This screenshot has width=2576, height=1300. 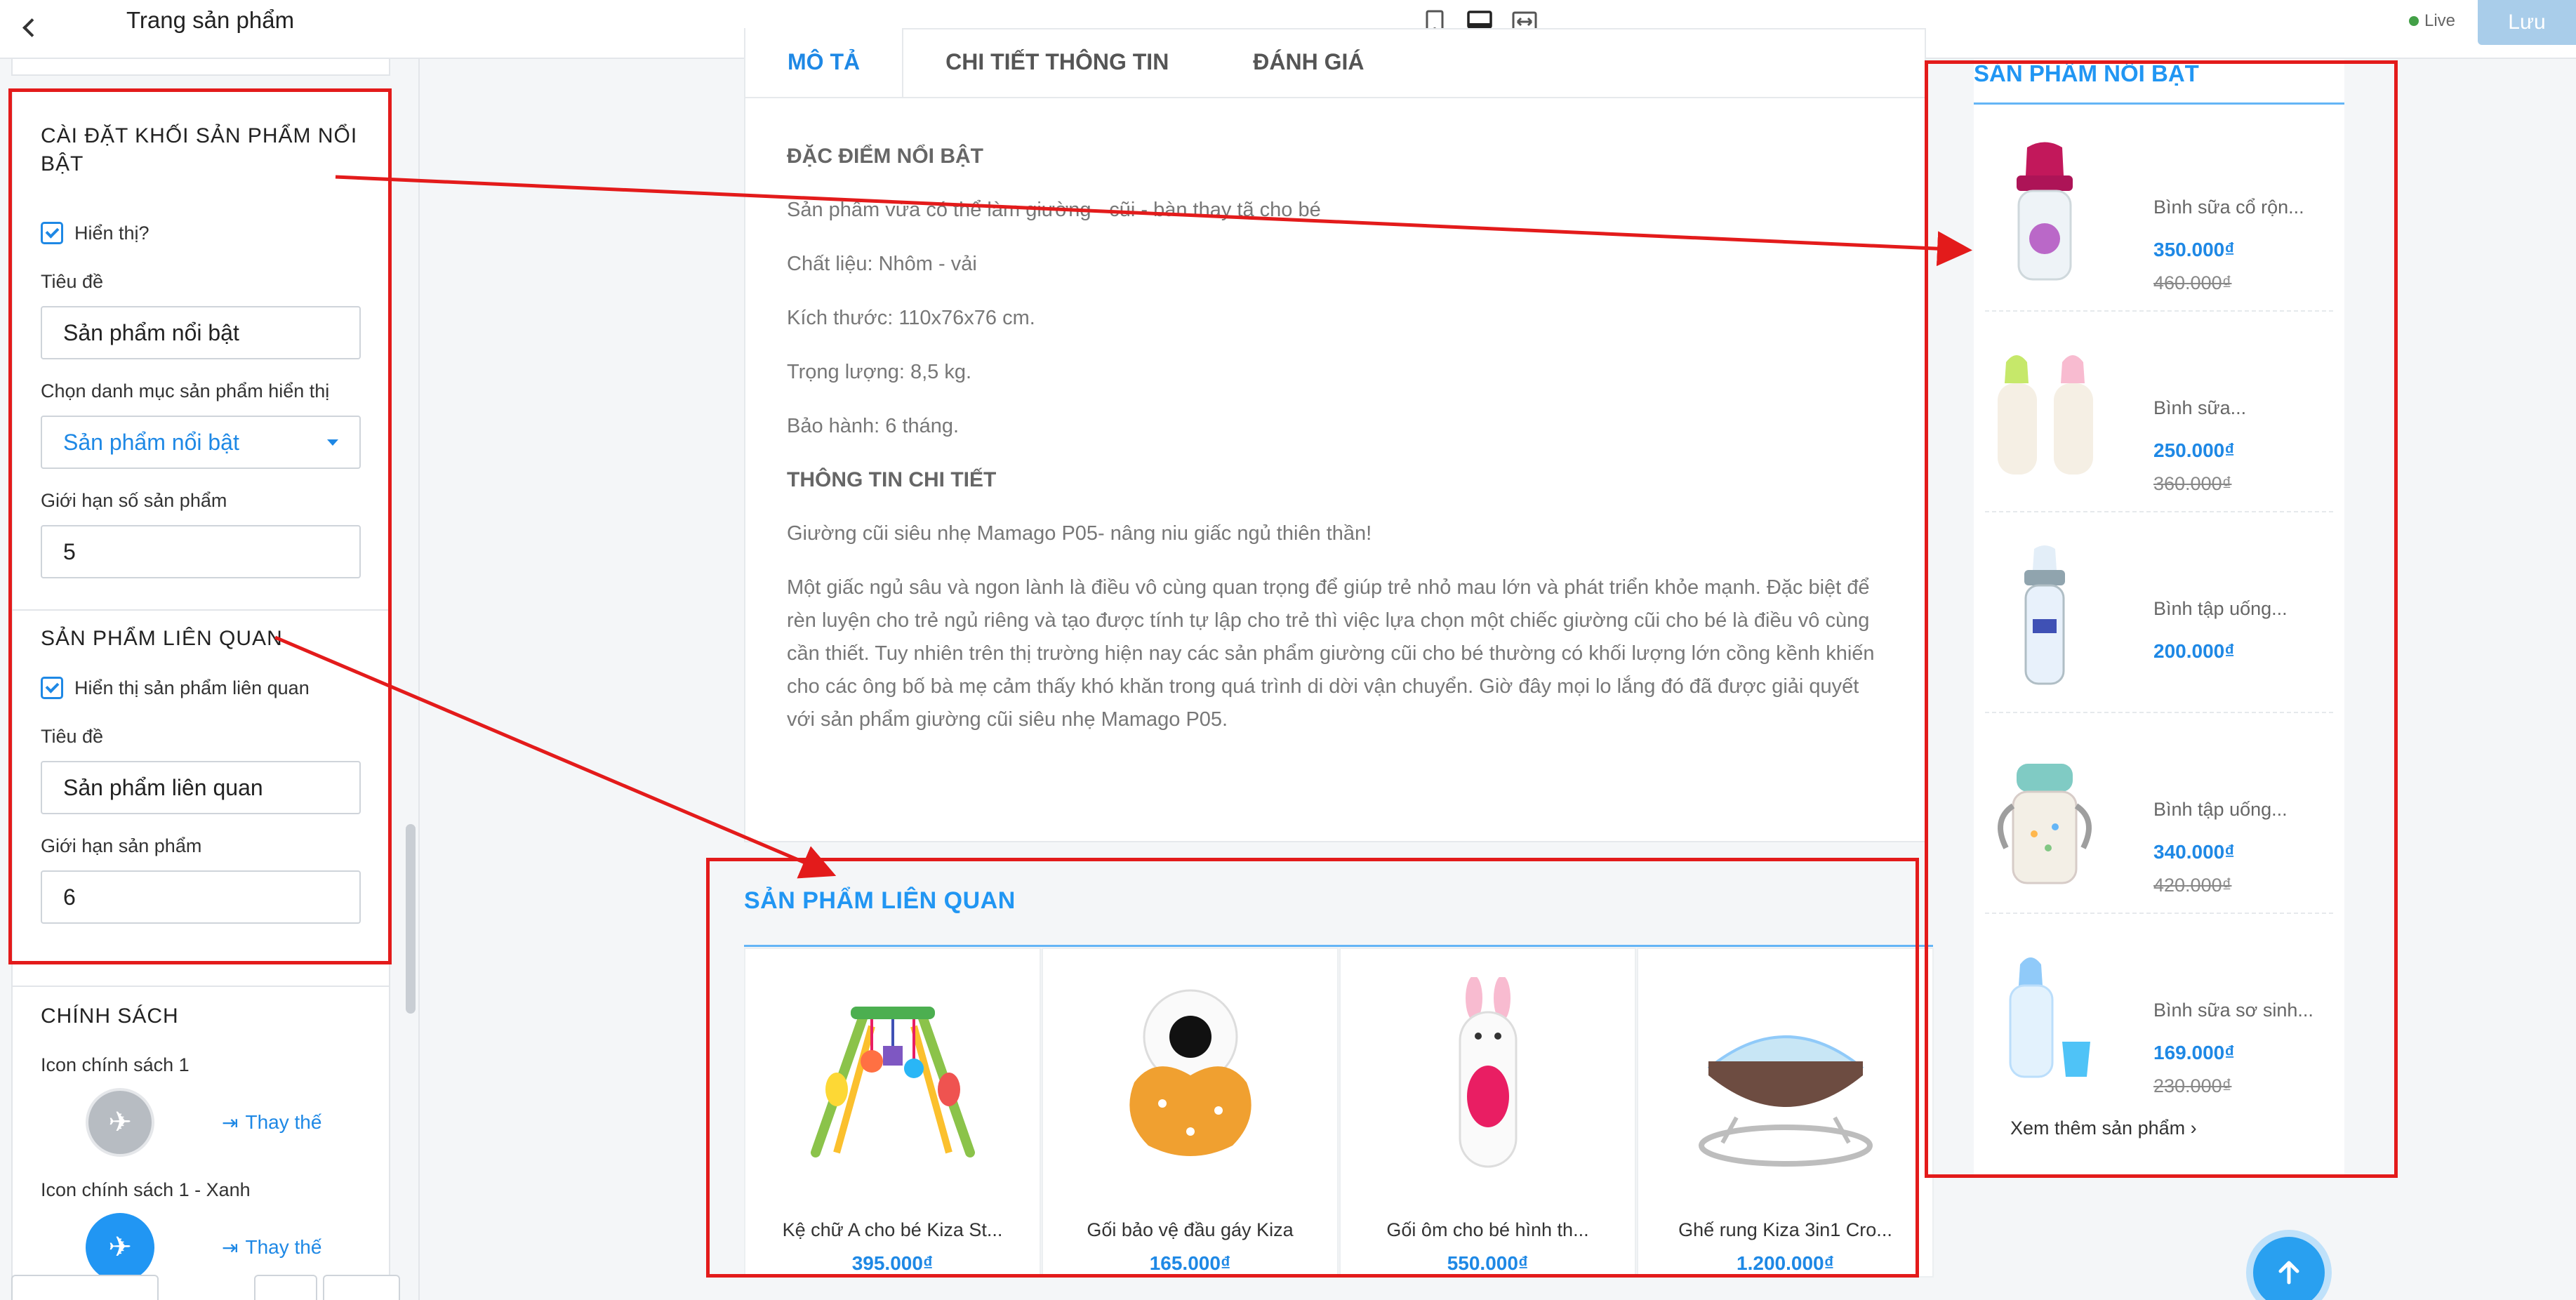 I want to click on save-button: Lưu, so click(x=2527, y=22).